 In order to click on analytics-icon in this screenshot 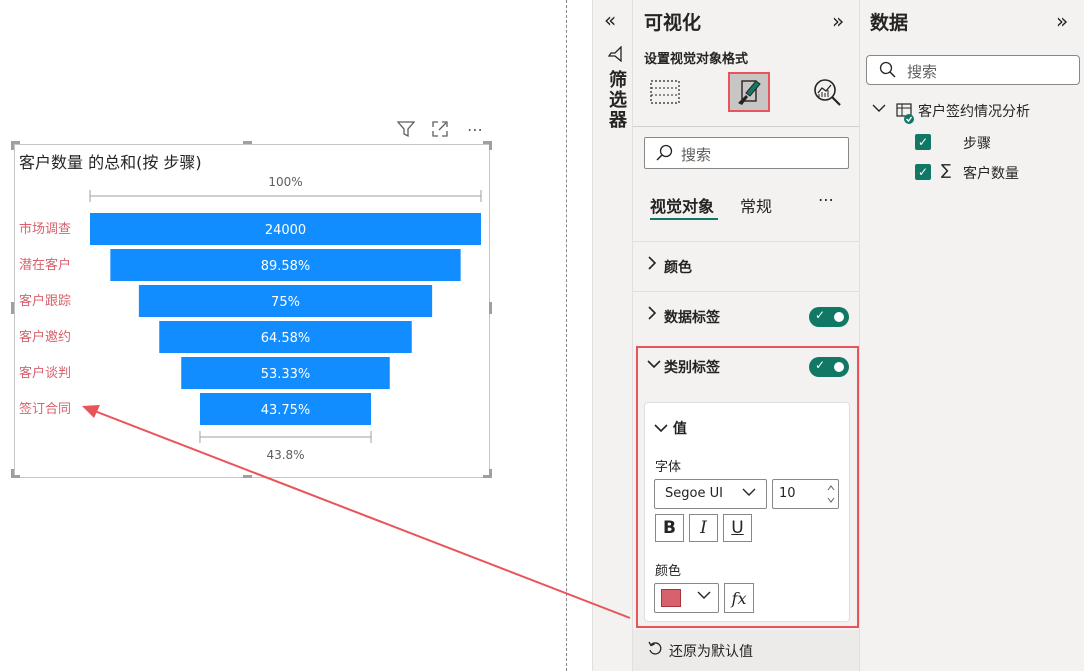, I will do `click(827, 92)`.